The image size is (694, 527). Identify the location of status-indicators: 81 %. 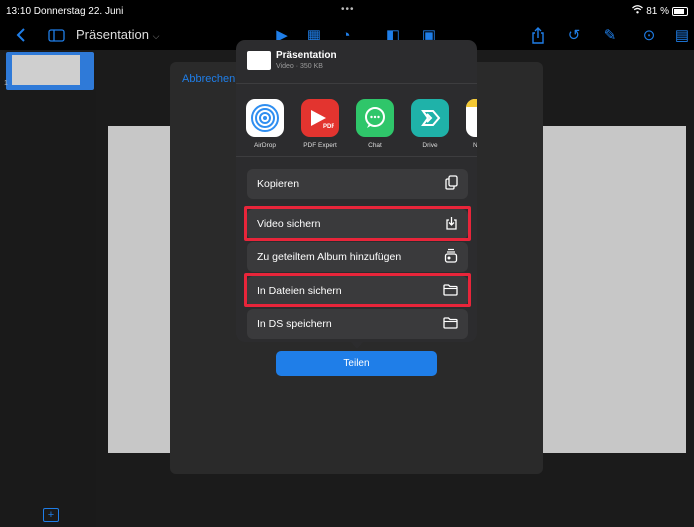
(660, 11).